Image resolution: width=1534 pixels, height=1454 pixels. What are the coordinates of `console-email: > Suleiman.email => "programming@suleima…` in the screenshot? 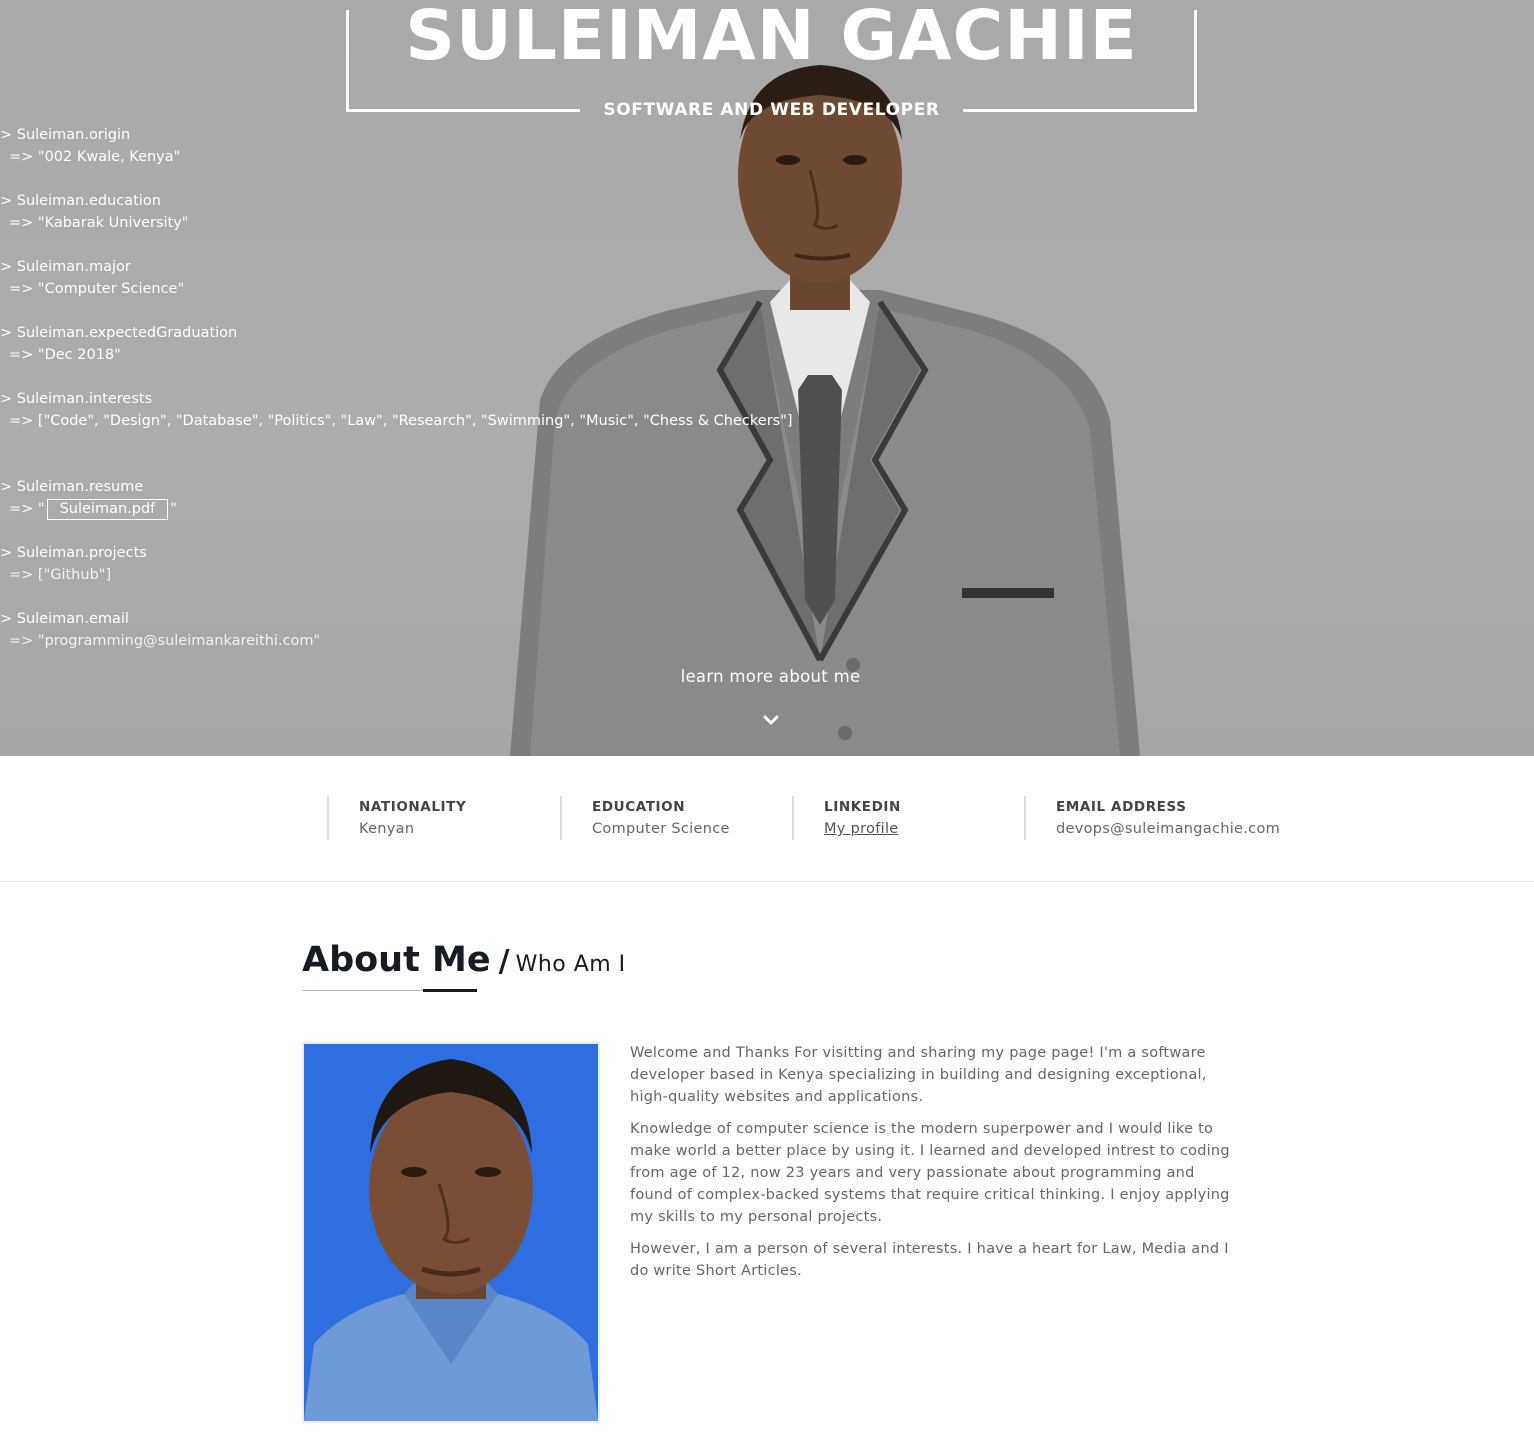 It's located at (400, 630).